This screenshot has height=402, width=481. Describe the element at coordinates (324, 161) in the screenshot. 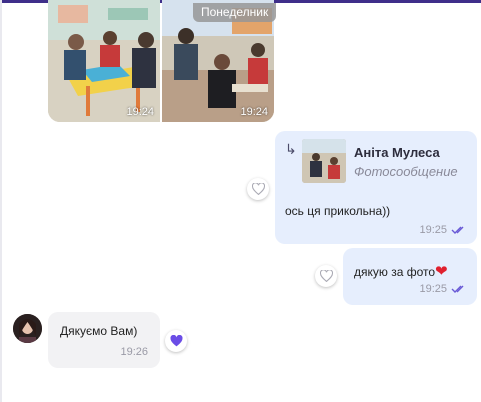

I see `reply-photo-thumbnail` at that location.